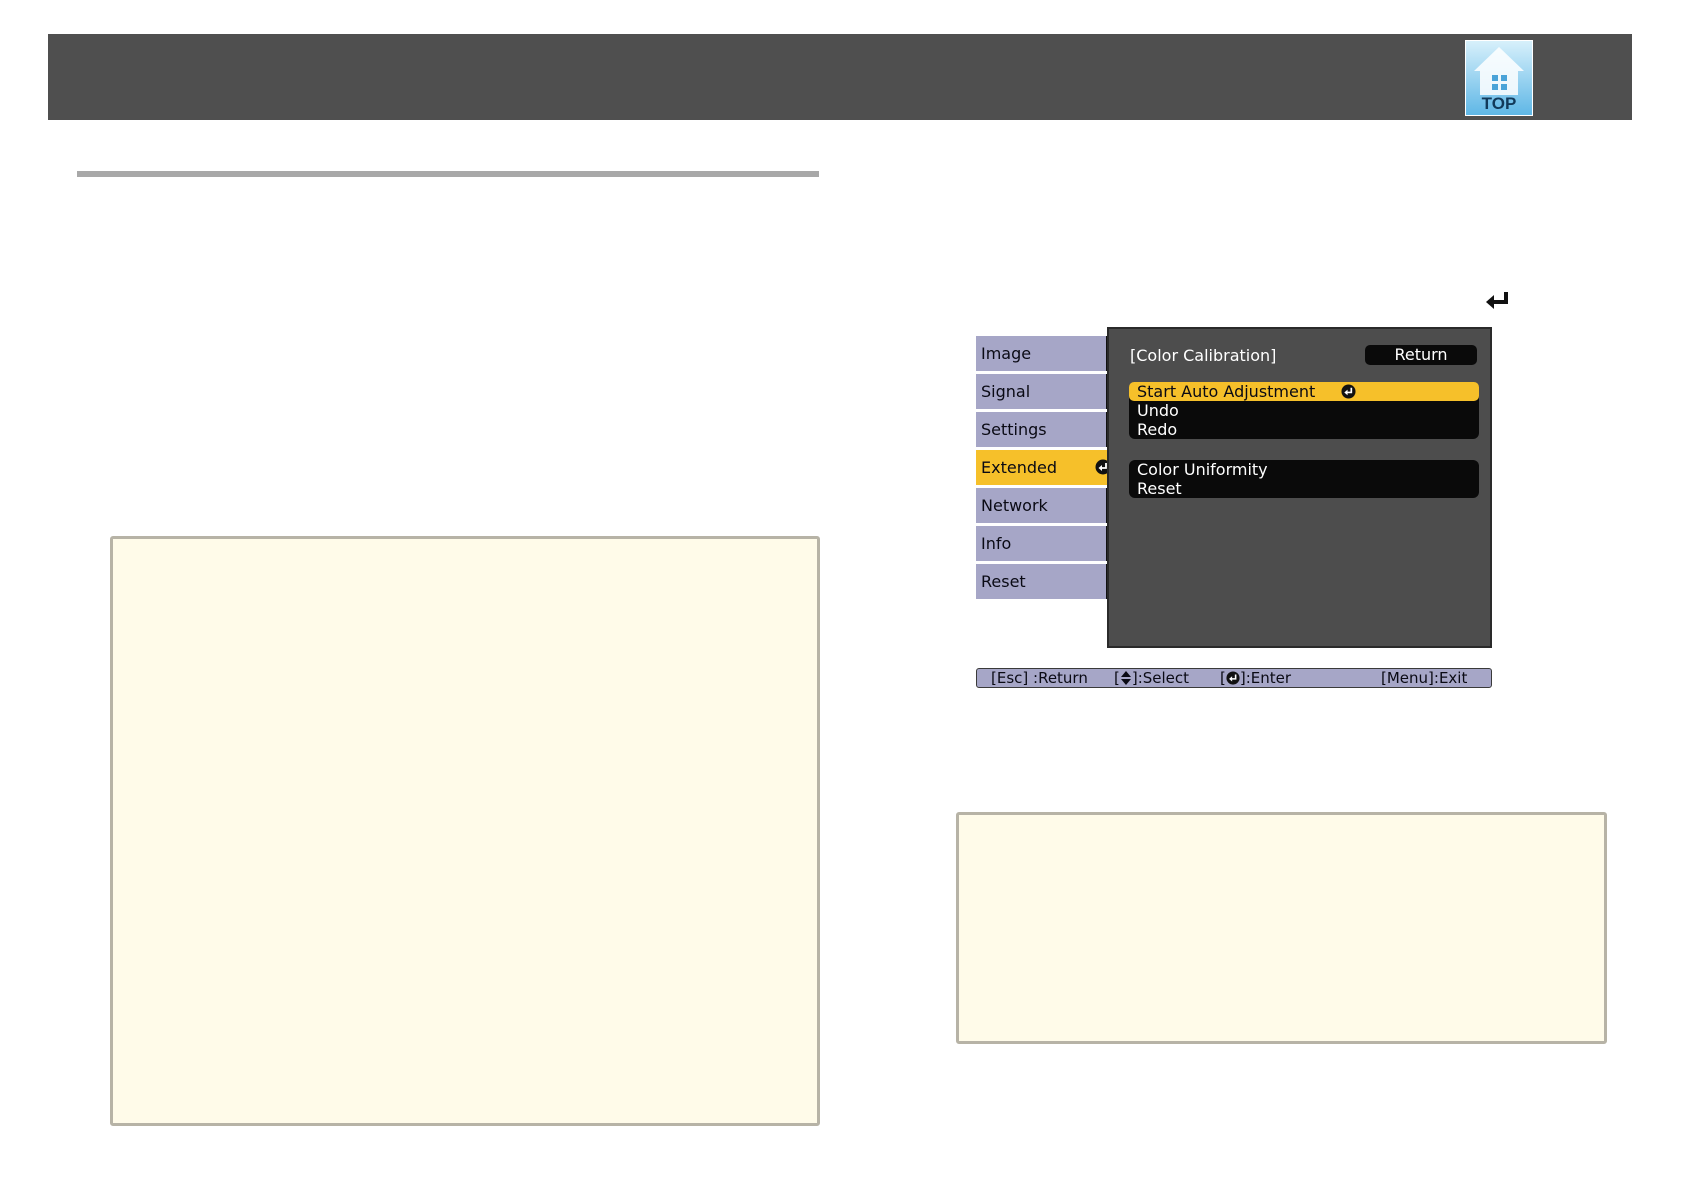  What do you see at coordinates (1226, 391) in the screenshot?
I see `item-label: Start Auto Adjustment` at bounding box center [1226, 391].